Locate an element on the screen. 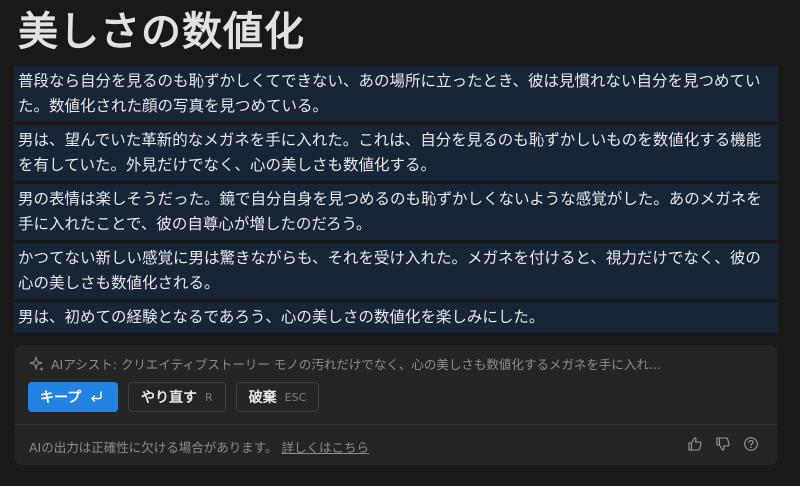 The width and height of the screenshot is (800, 486). keep-button: キープ is located at coordinates (73, 397).